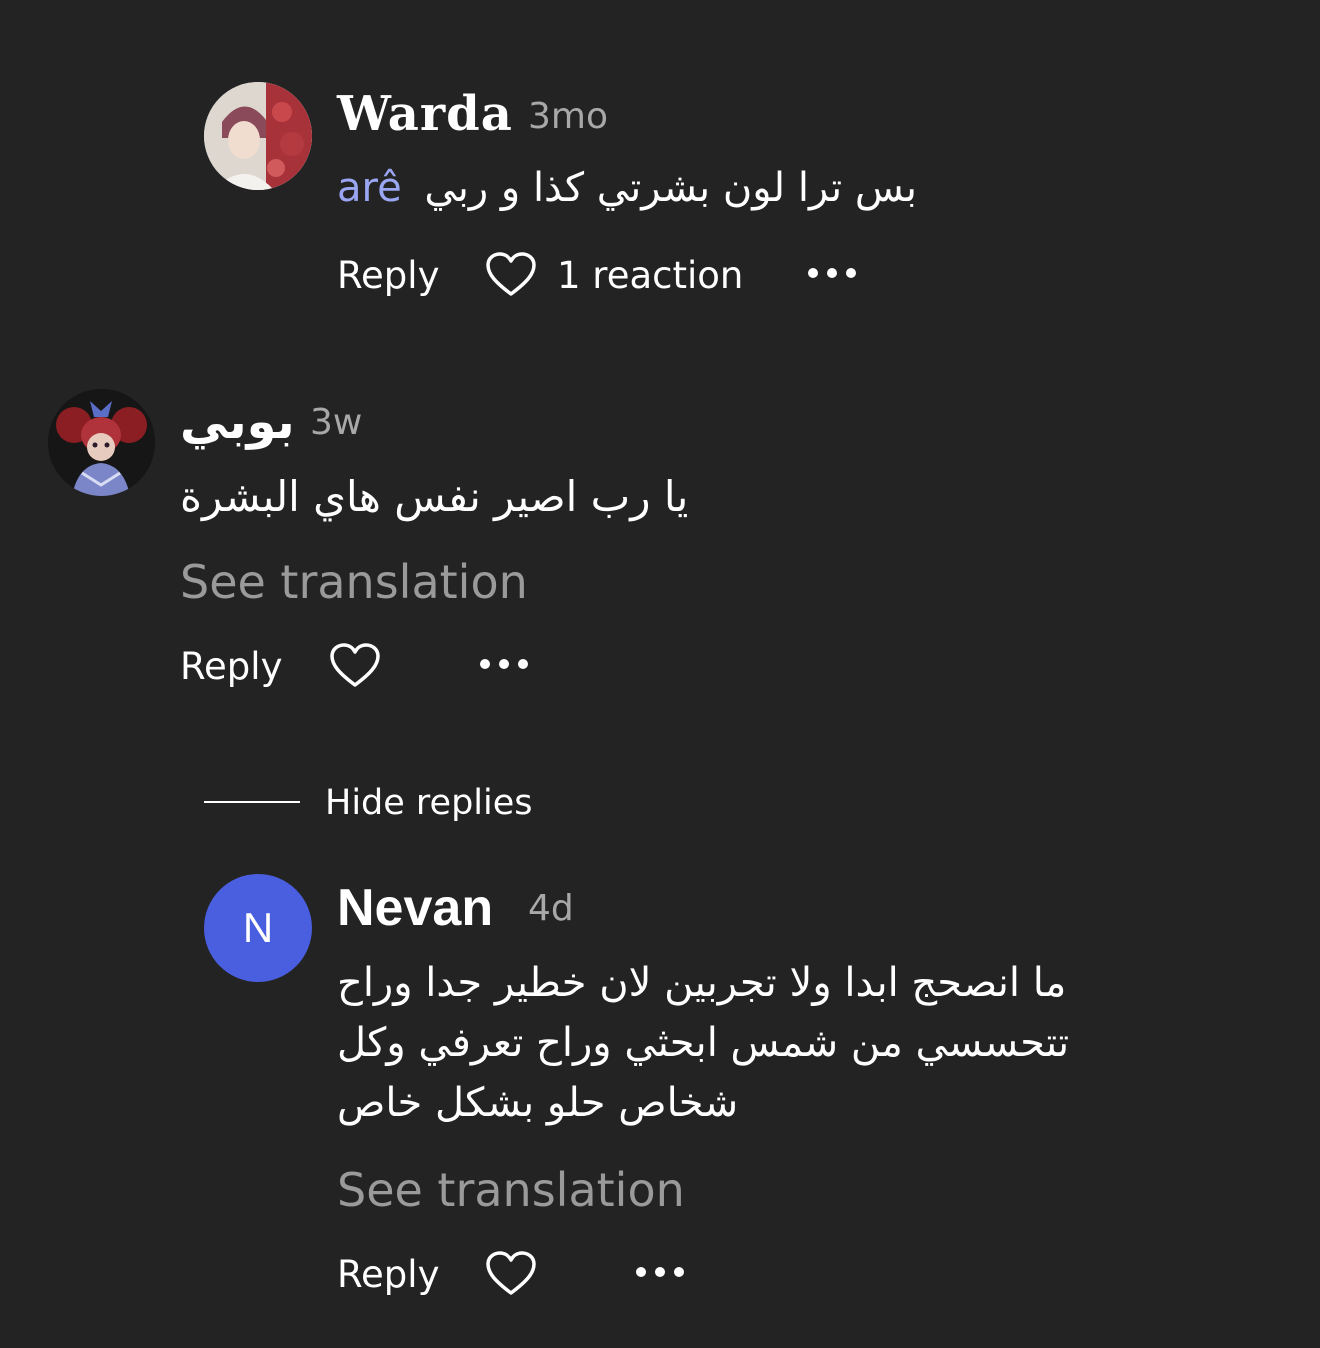 This screenshot has width=1320, height=1348. Describe the element at coordinates (434, 496) in the screenshot. I see `comment-text: يا رب اصير نفس هاي البشرة` at that location.